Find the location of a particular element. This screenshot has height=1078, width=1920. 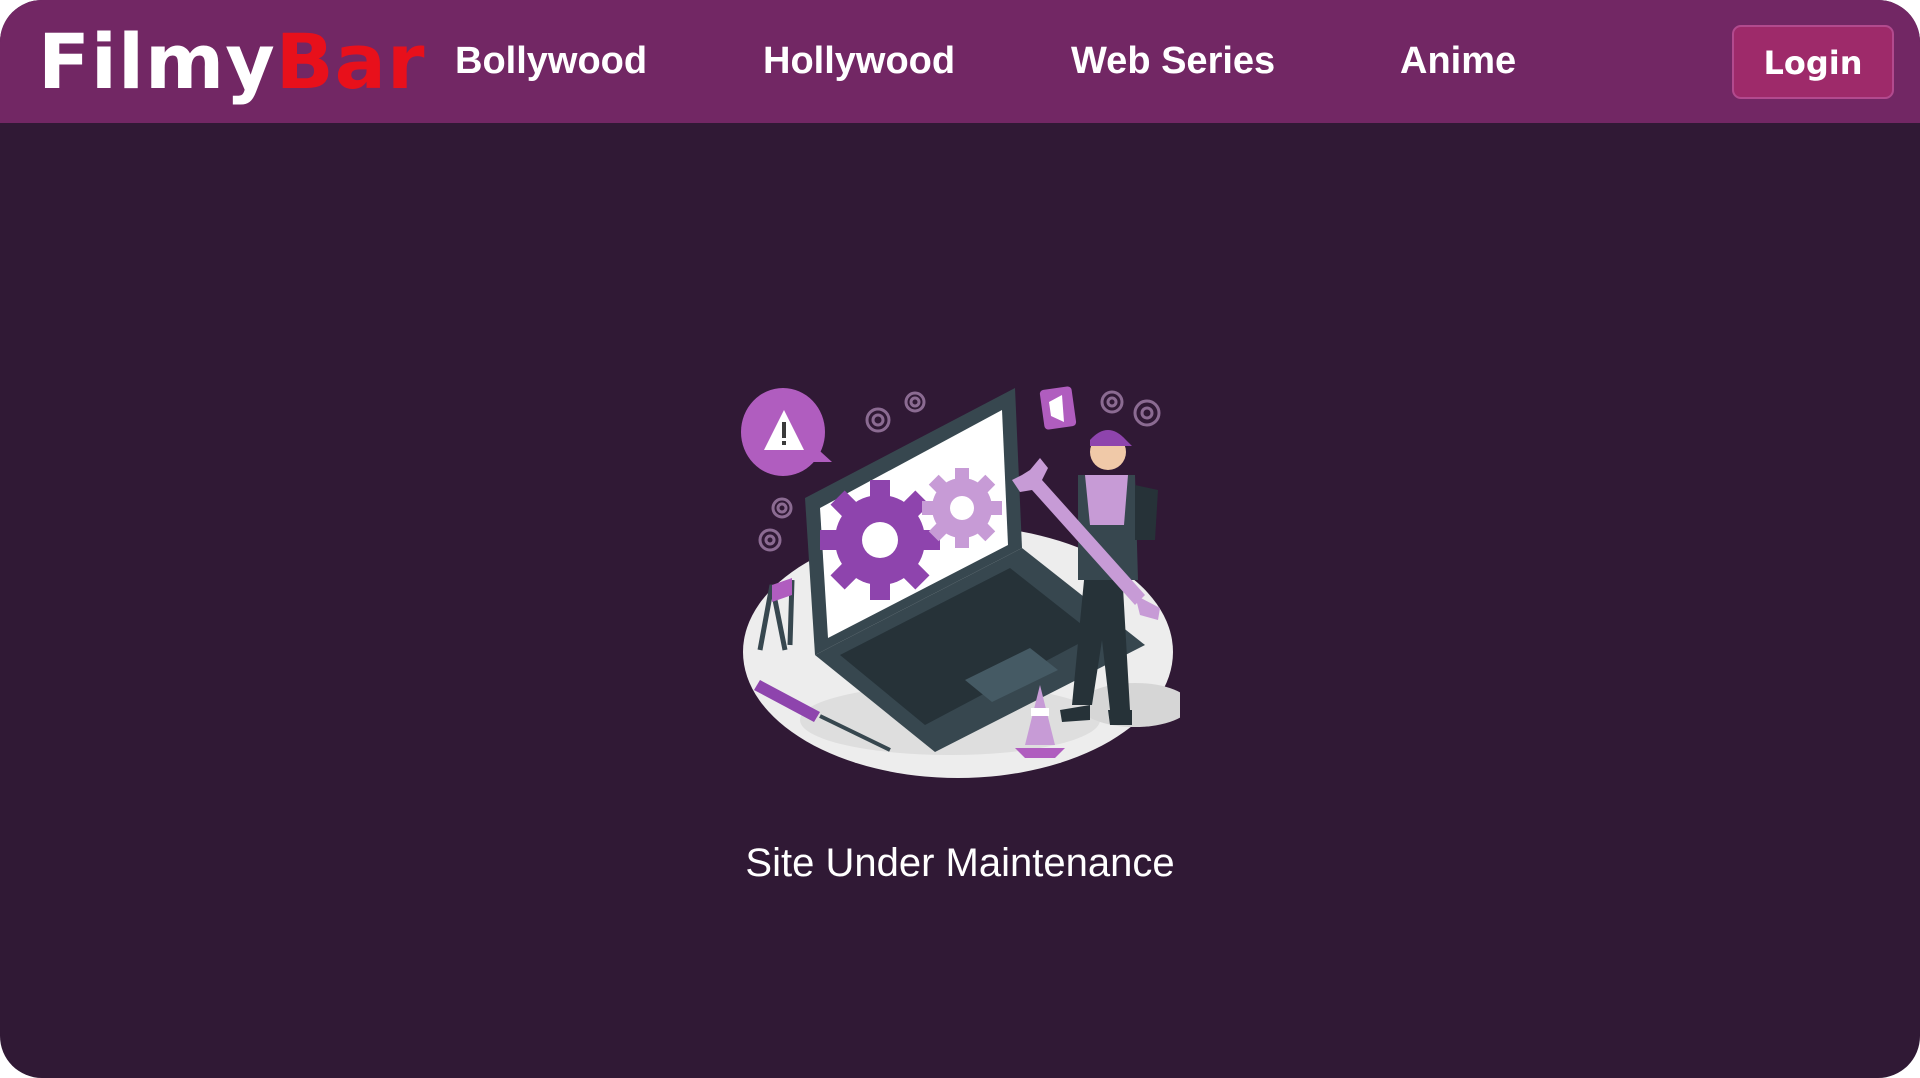

nav-link-hollywood: Hollywood is located at coordinates (859, 61).